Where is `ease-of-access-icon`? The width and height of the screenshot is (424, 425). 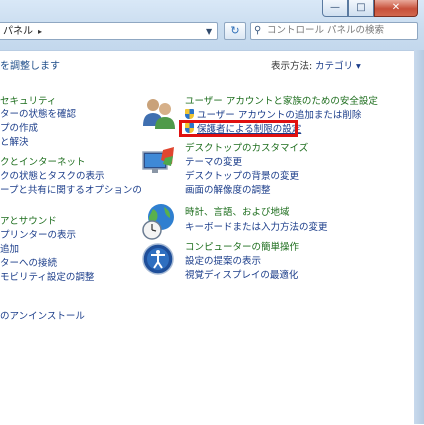
ease-of-access-icon is located at coordinates (159, 259).